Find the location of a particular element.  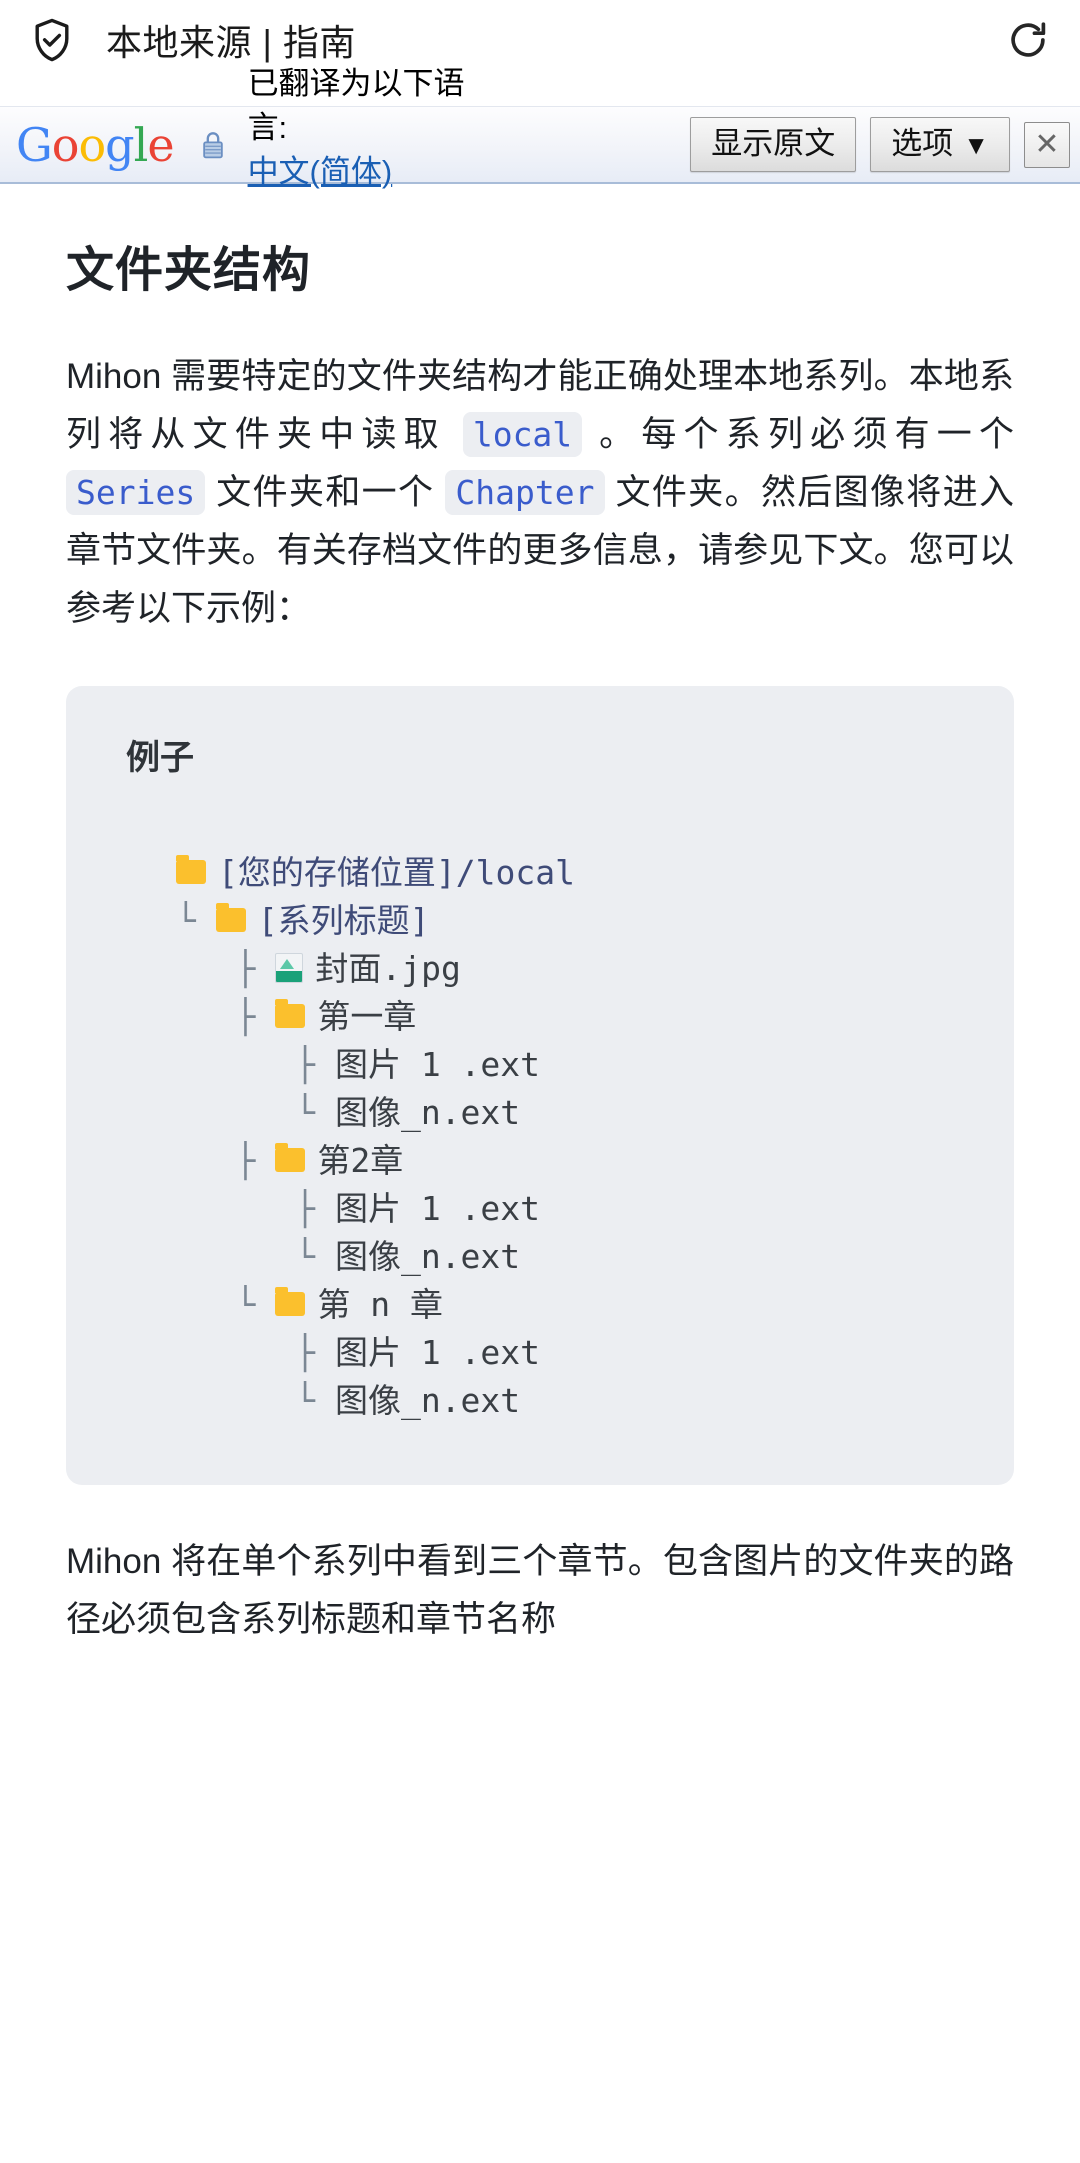

tree-row: └ 第 n 章 is located at coordinates (575, 1305).